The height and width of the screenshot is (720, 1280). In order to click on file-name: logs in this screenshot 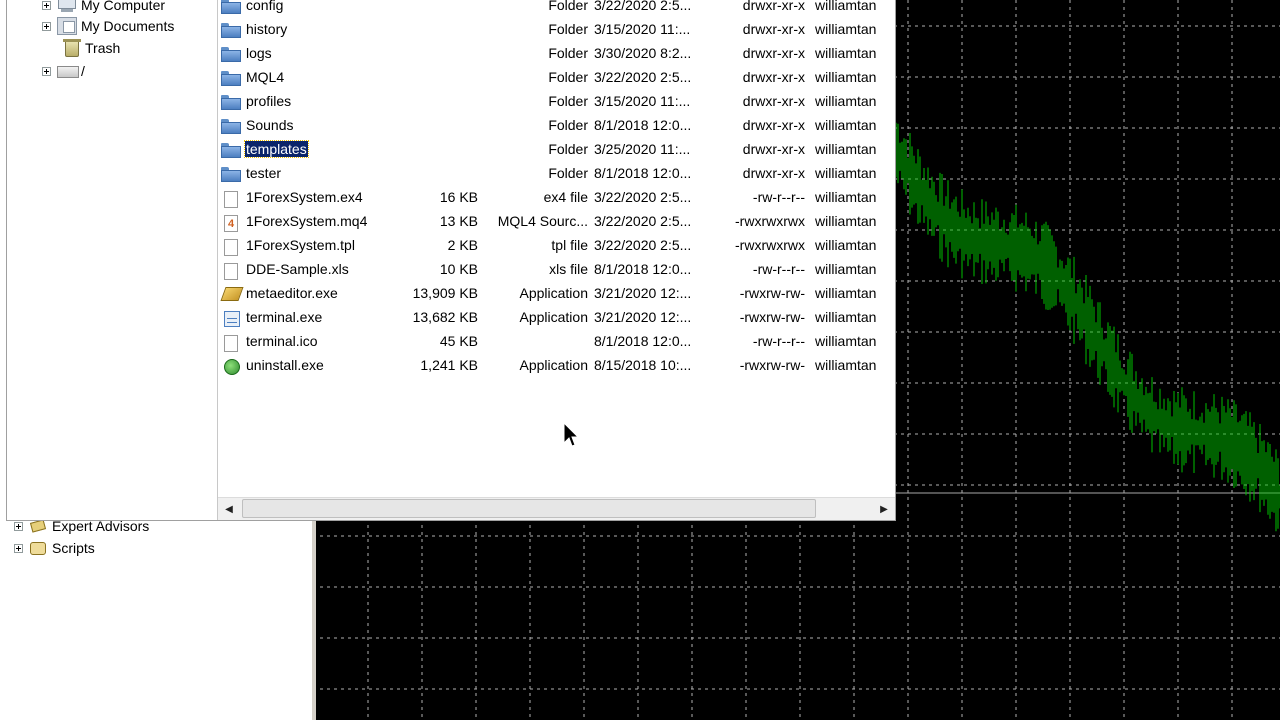, I will do `click(259, 53)`.